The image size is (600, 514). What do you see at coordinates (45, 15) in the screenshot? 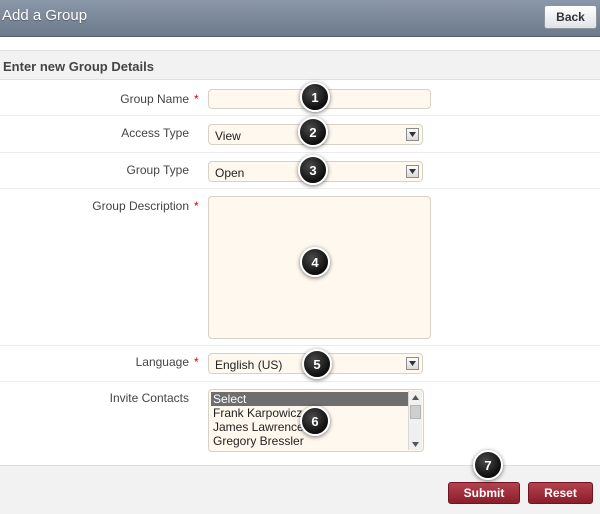
I see `page-title: Add a Group` at bounding box center [45, 15].